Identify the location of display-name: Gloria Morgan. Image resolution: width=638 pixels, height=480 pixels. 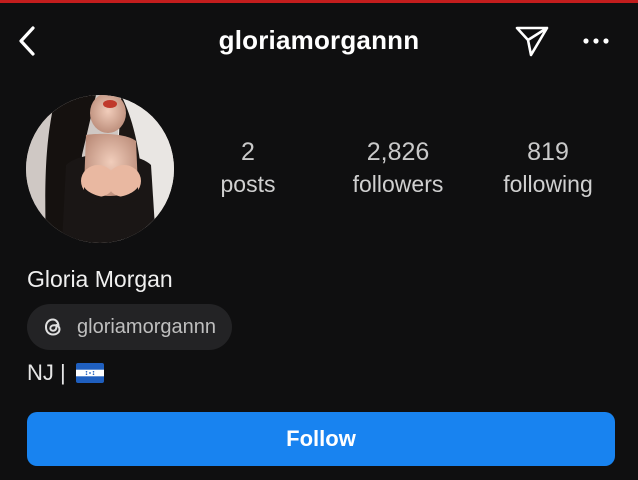
(100, 279).